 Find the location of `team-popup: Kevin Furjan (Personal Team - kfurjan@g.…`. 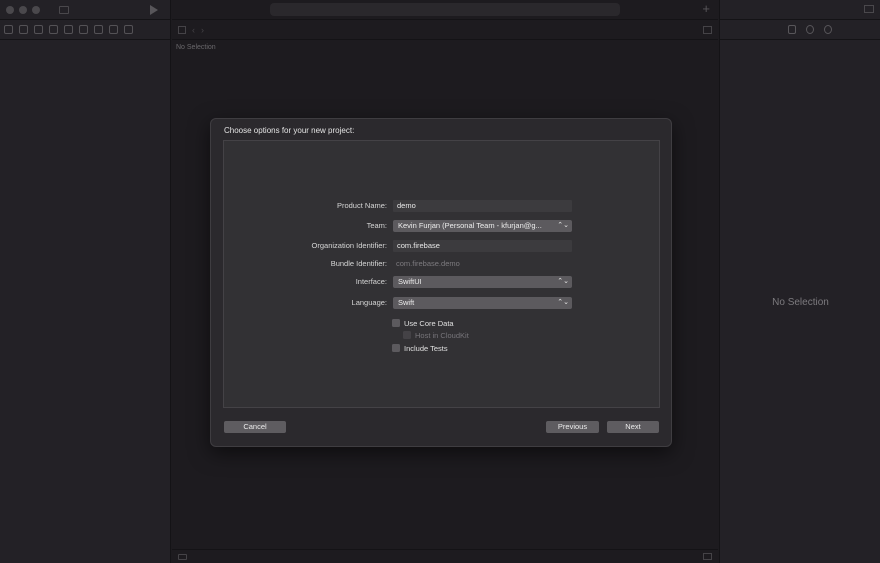

team-popup: Kevin Furjan (Personal Team - kfurjan@g.… is located at coordinates (482, 226).